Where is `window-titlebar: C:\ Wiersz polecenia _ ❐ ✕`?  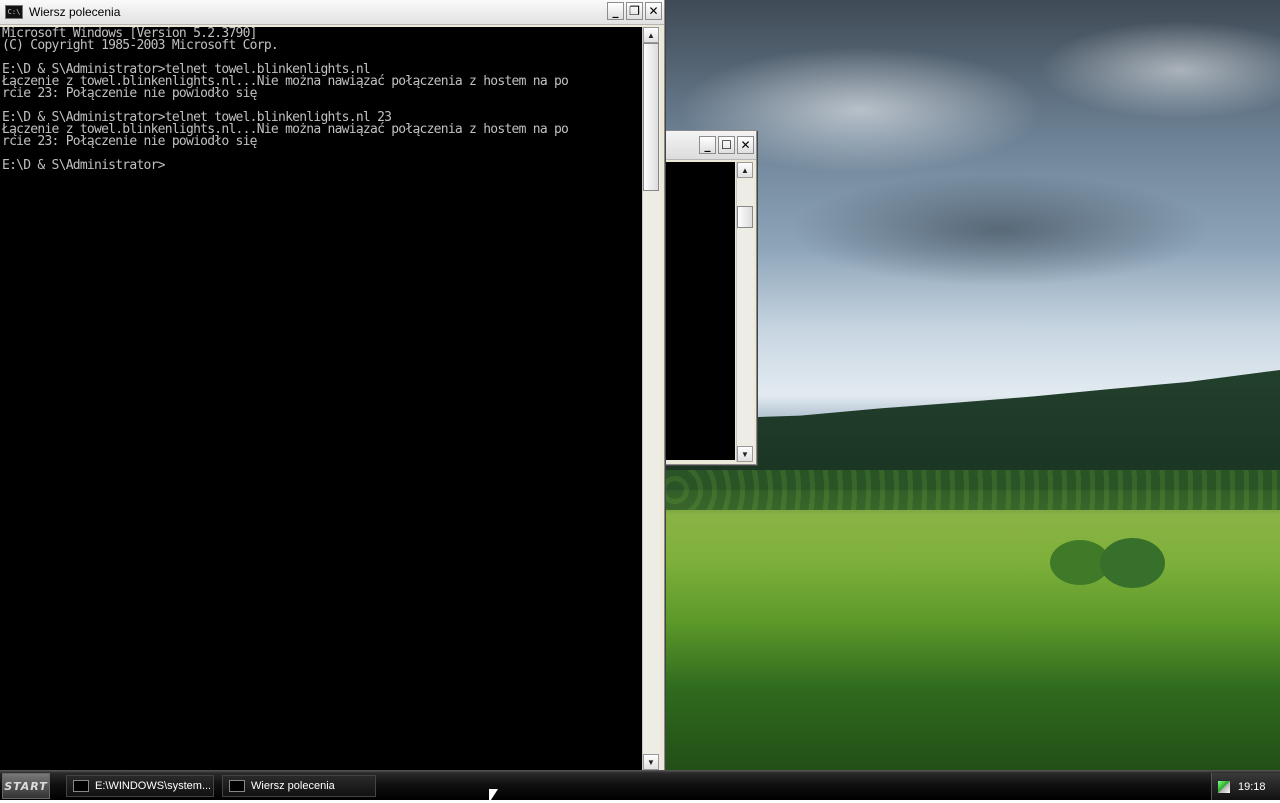 window-titlebar: C:\ Wiersz polecenia _ ❐ ✕ is located at coordinates (332, 12).